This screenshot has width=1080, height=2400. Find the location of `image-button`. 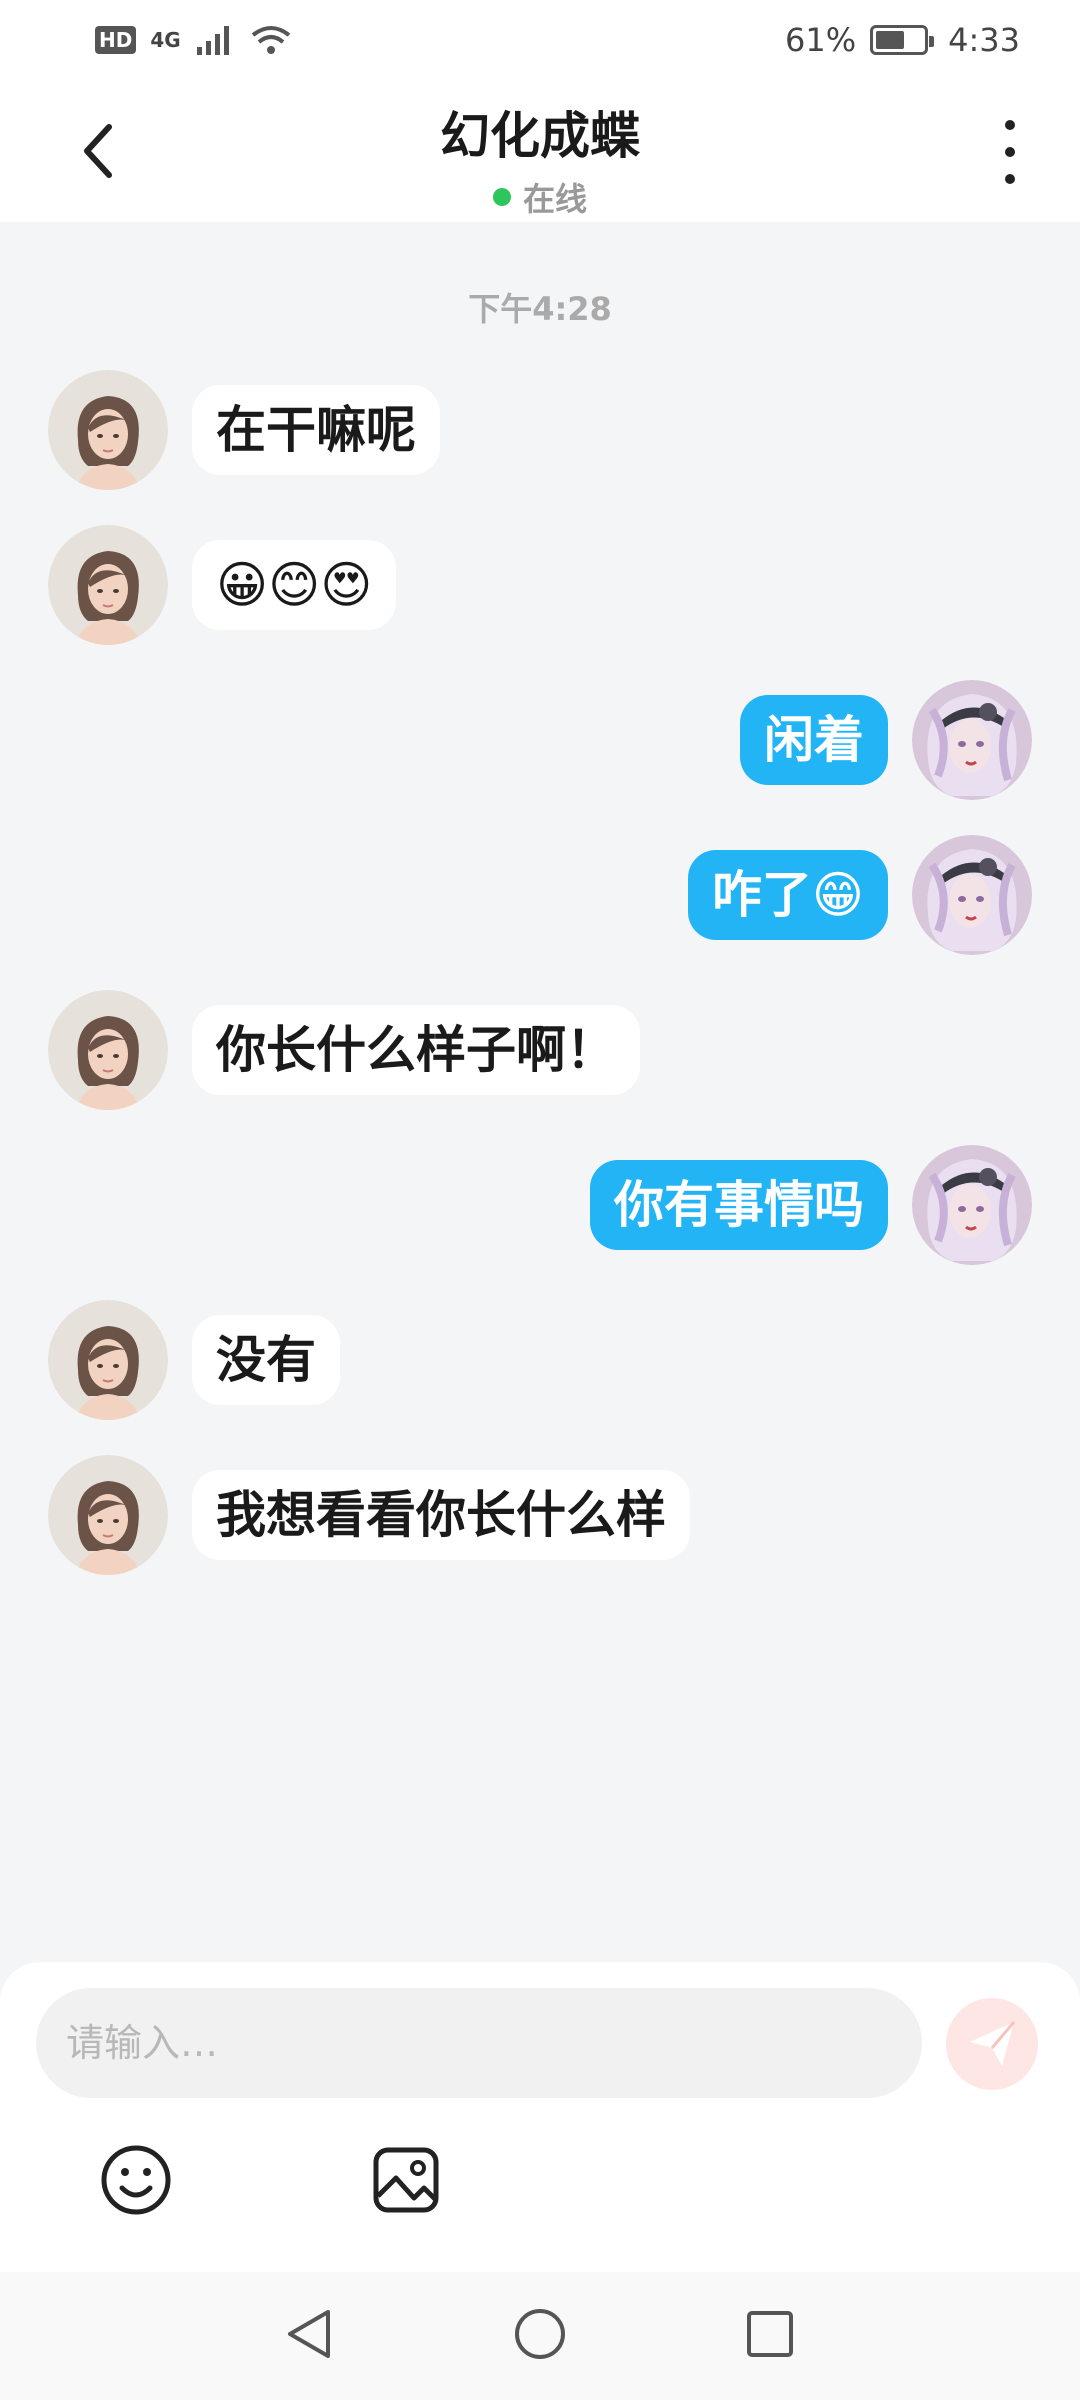

image-button is located at coordinates (406, 2180).